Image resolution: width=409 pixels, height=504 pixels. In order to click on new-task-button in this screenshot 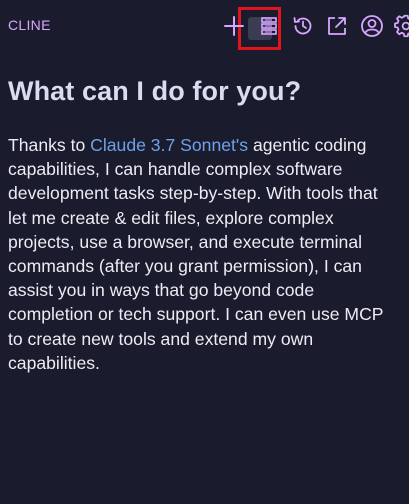, I will do `click(234, 26)`.